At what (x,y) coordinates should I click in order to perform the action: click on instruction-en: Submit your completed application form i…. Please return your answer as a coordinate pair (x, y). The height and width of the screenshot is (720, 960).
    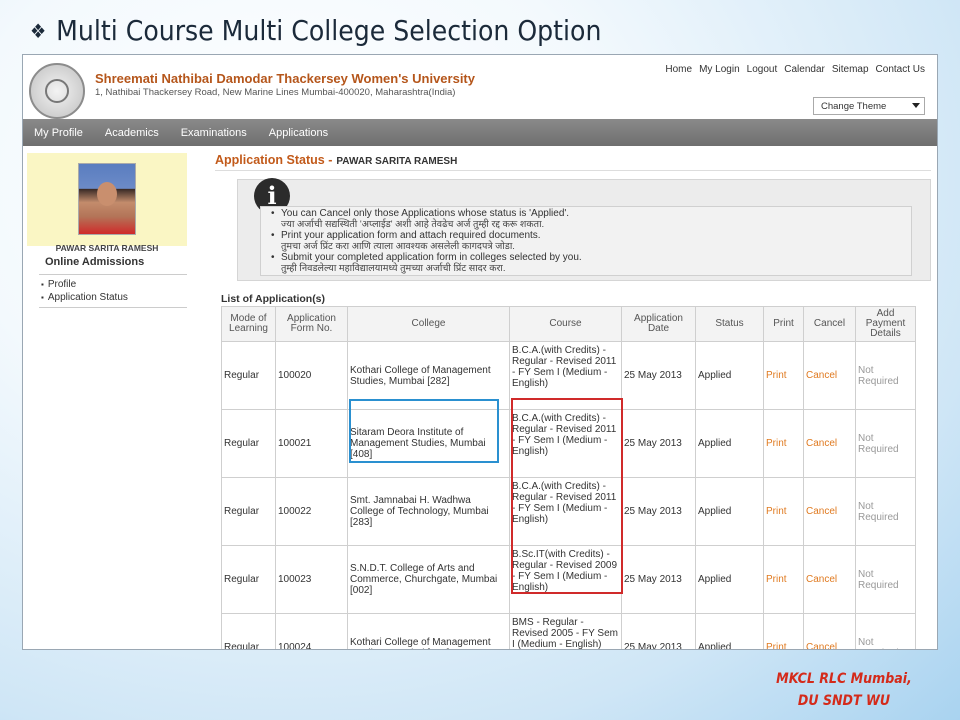
    Looking at the image, I should click on (431, 257).